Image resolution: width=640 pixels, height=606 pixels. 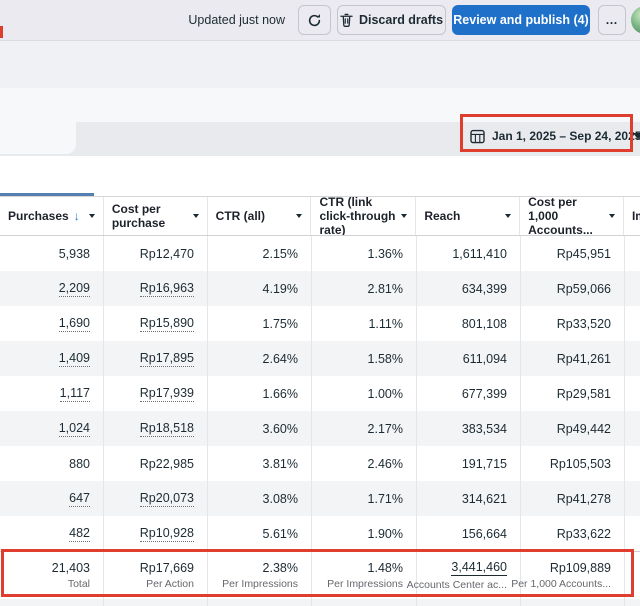 What do you see at coordinates (364, 393) in the screenshot?
I see `table-cell: 1.00%` at bounding box center [364, 393].